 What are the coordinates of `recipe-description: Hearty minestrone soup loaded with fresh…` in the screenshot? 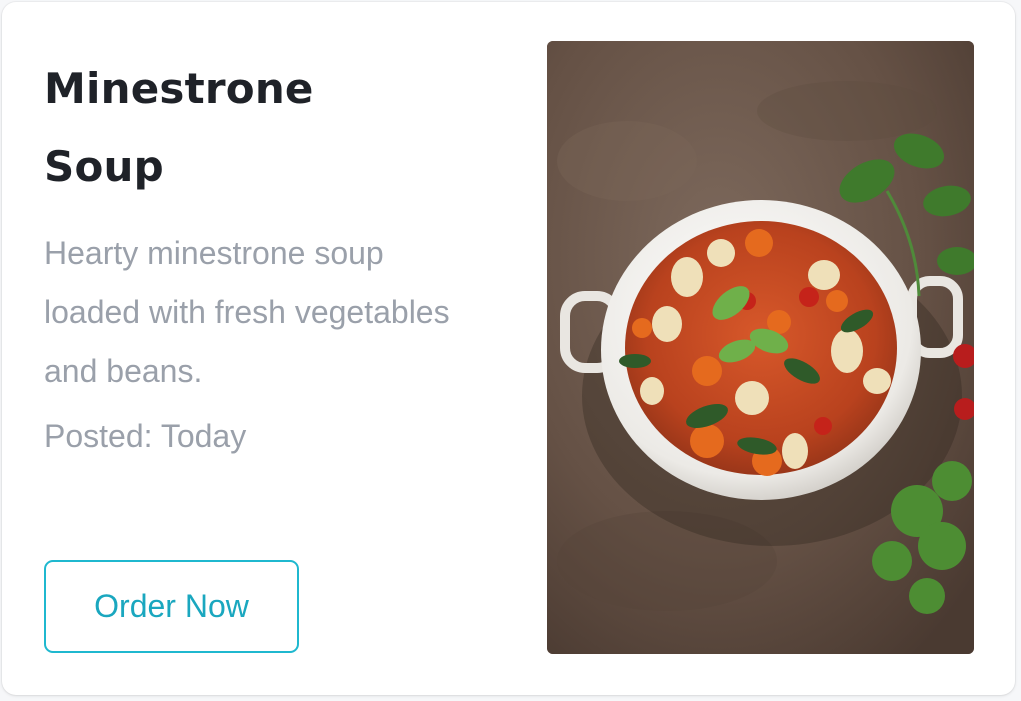 It's located at (247, 312).